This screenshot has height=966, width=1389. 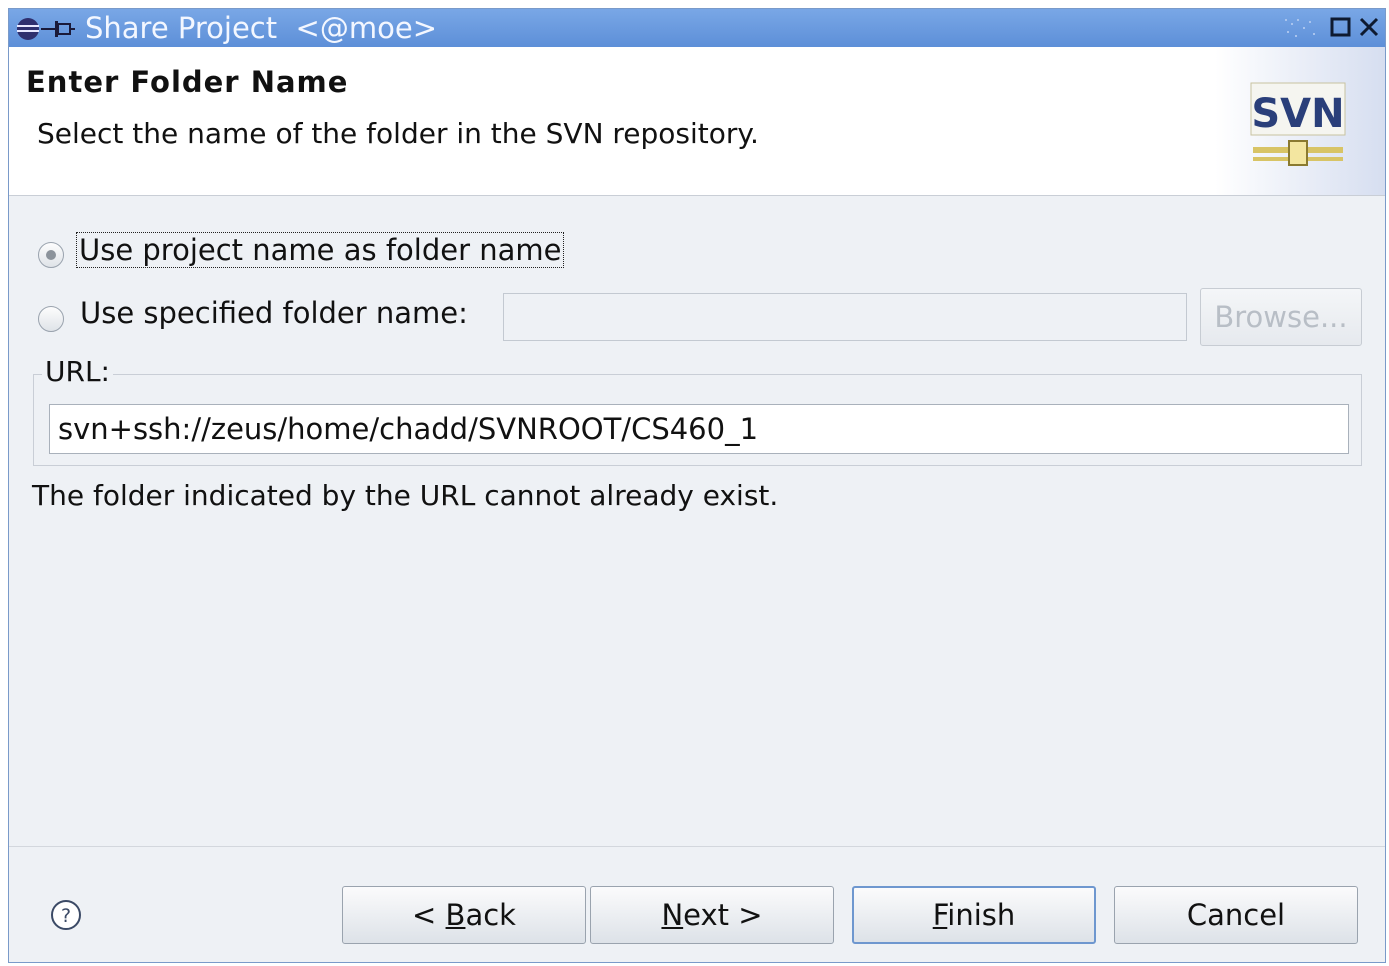 I want to click on back-label-pre: <, so click(x=429, y=915).